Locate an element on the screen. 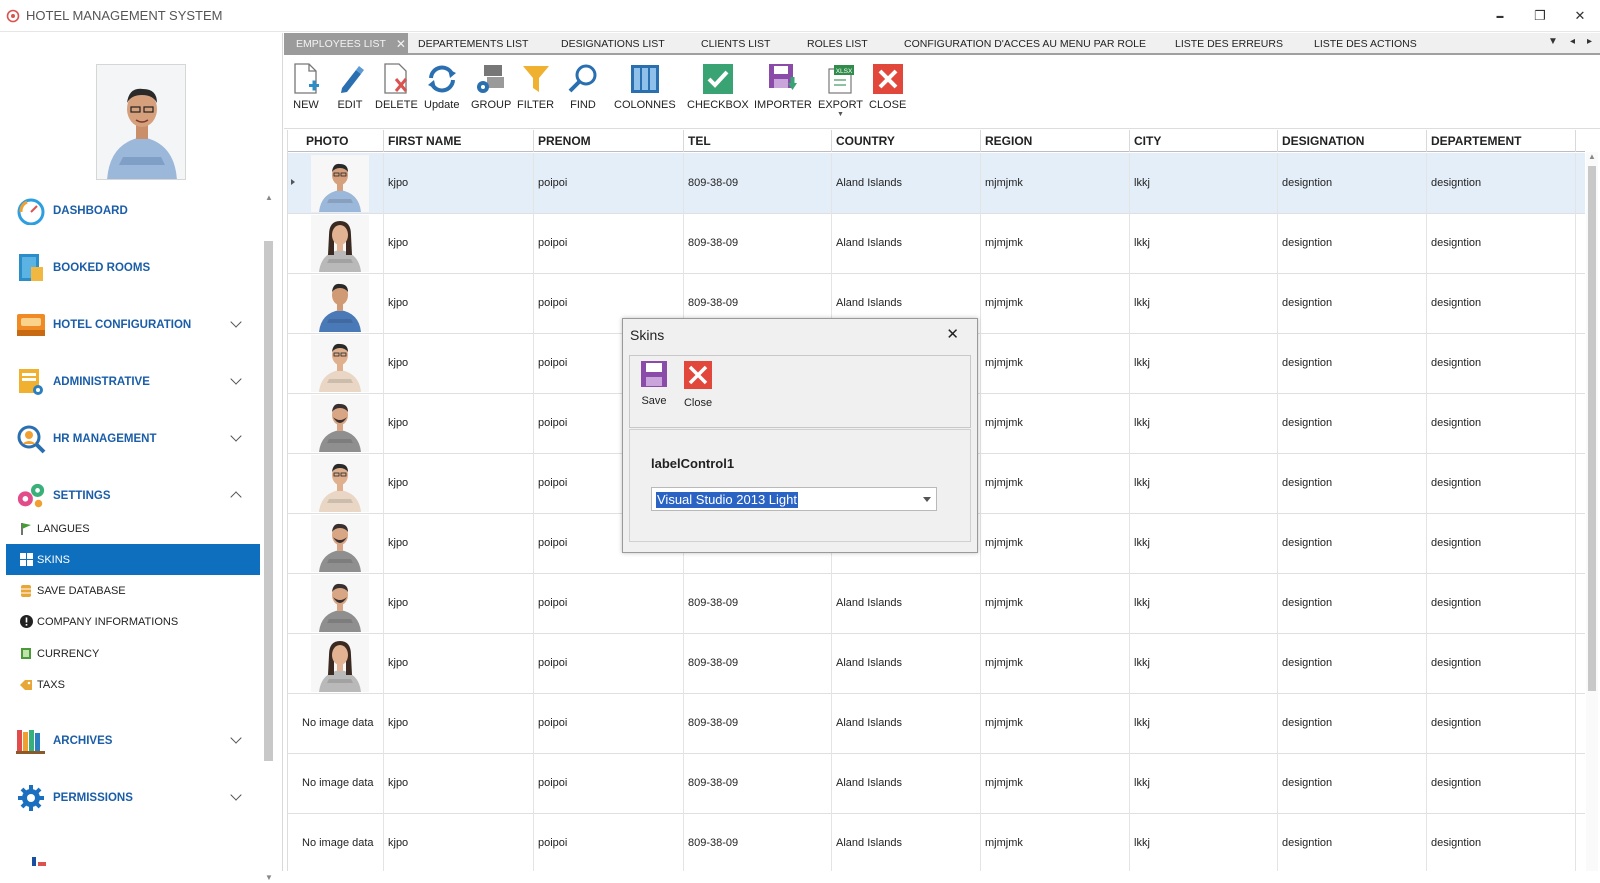 This screenshot has width=1600, height=883. export-button: XLSX EXPORT ▼ is located at coordinates (840, 93).